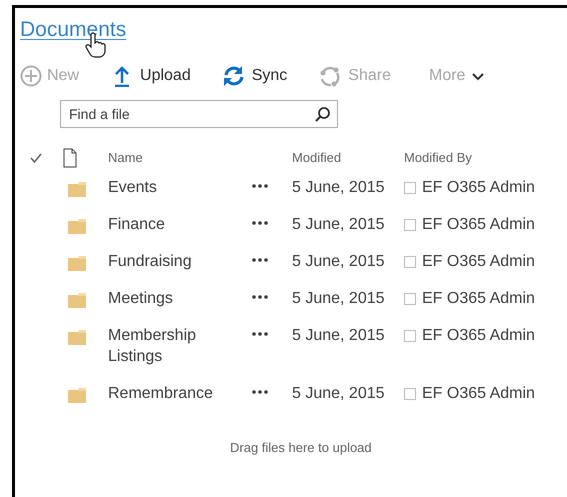  Describe the element at coordinates (73, 30) in the screenshot. I see `documents-link: Documents` at that location.